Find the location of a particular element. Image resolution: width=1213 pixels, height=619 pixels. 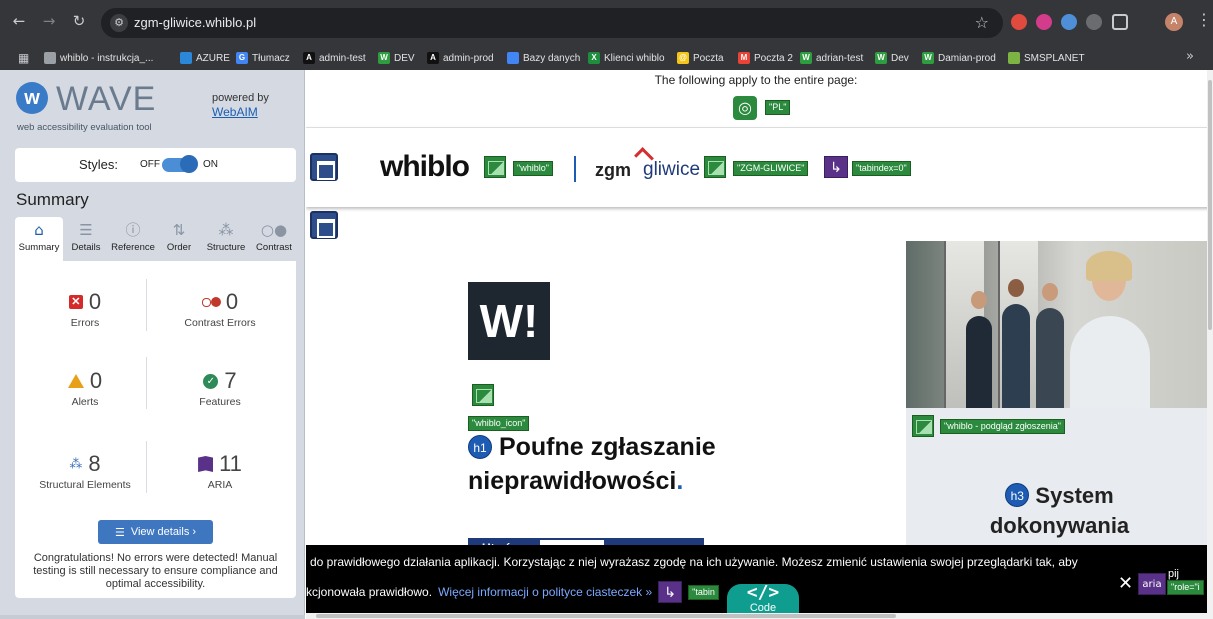

tabindex-tag: "tabindex=0" is located at coordinates (881, 168).